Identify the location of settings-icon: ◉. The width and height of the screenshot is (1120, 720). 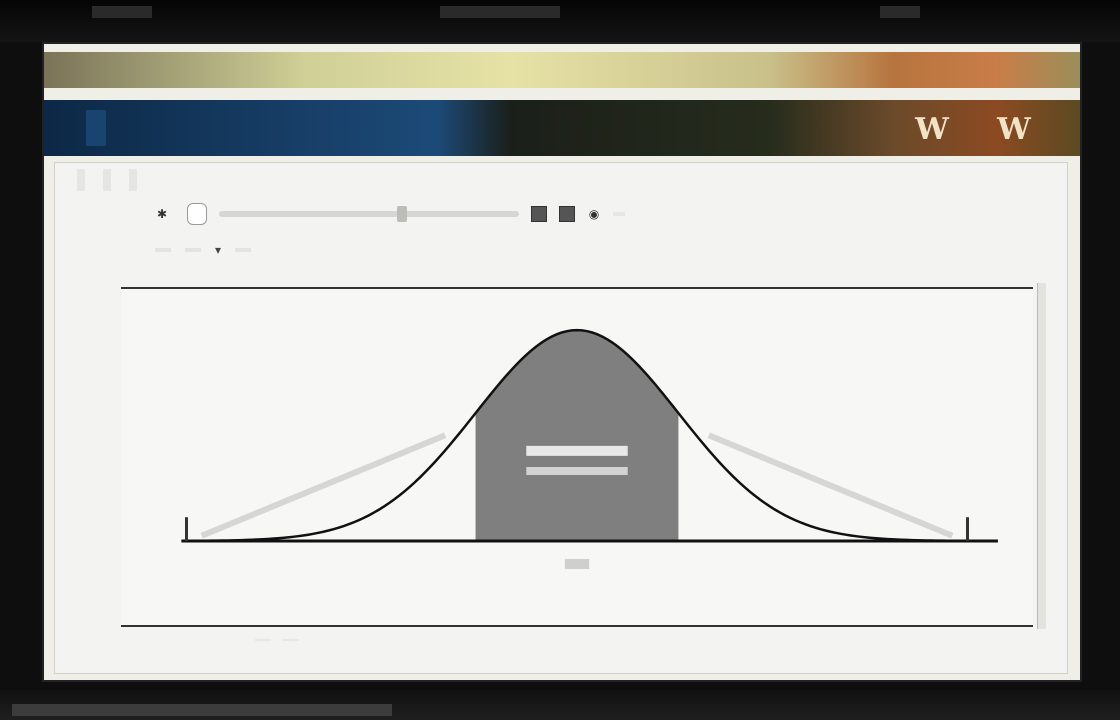
(594, 214).